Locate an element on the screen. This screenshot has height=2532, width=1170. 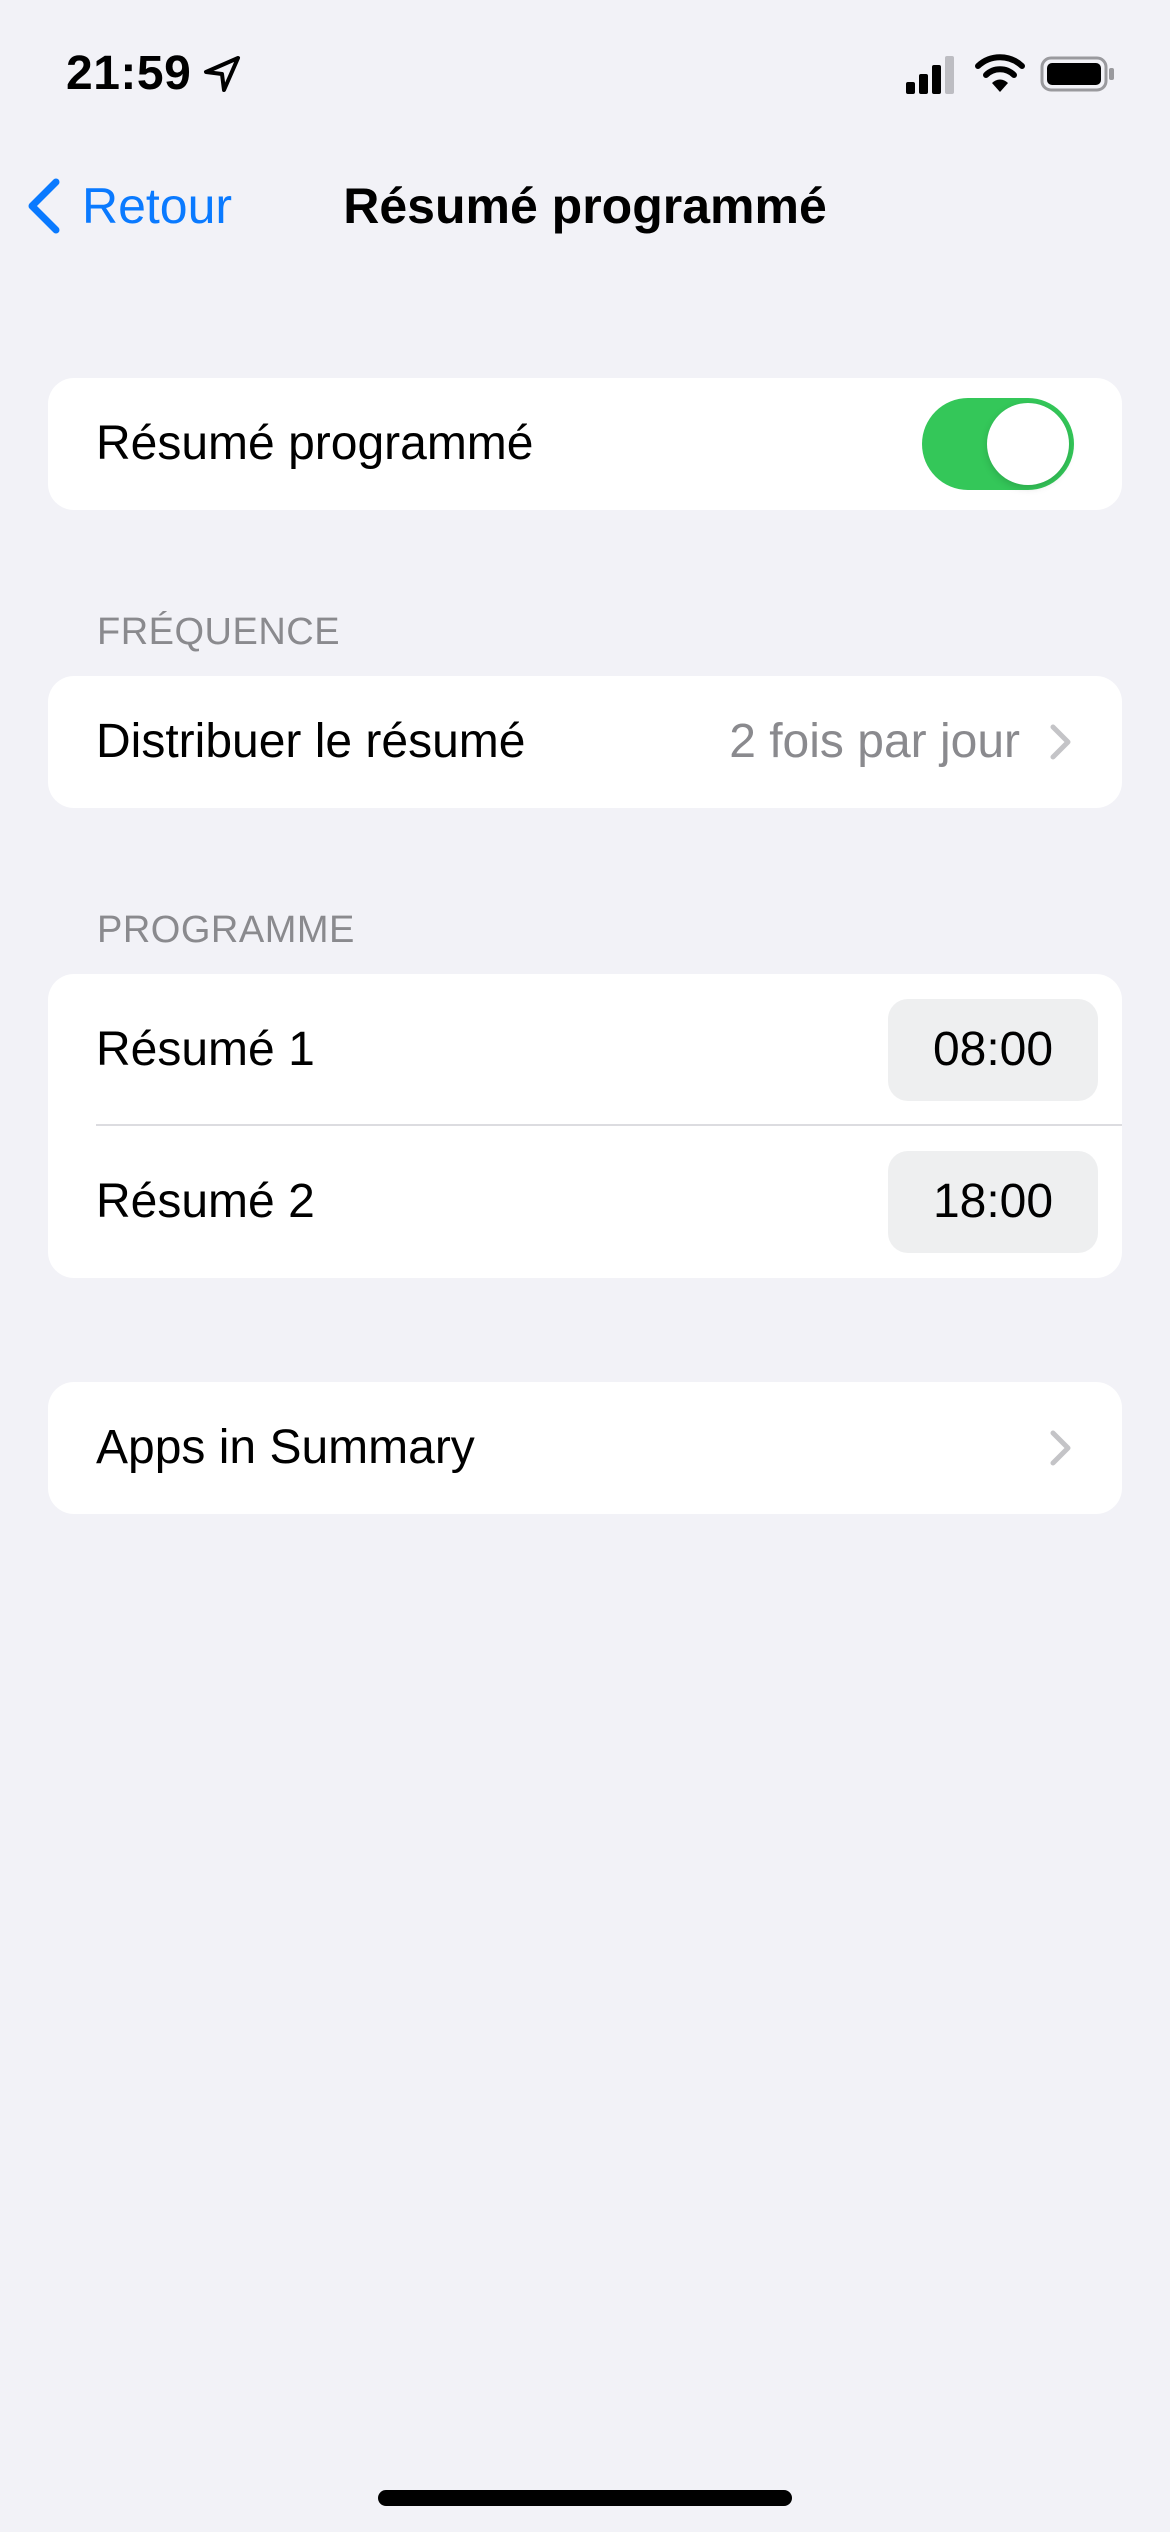
schedule-section-header: PROGRAMME is located at coordinates (226, 930).